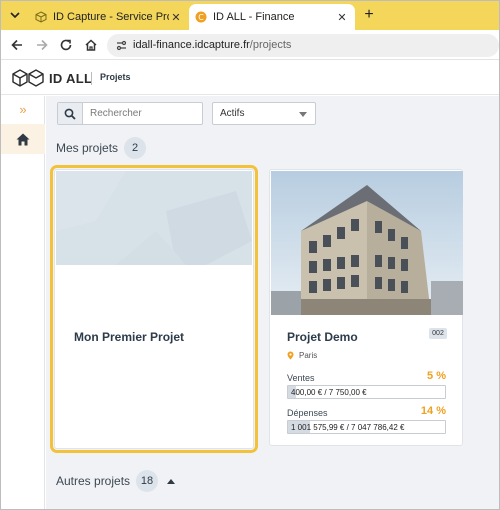  Describe the element at coordinates (91, 45) in the screenshot. I see `home-browser-icon` at that location.